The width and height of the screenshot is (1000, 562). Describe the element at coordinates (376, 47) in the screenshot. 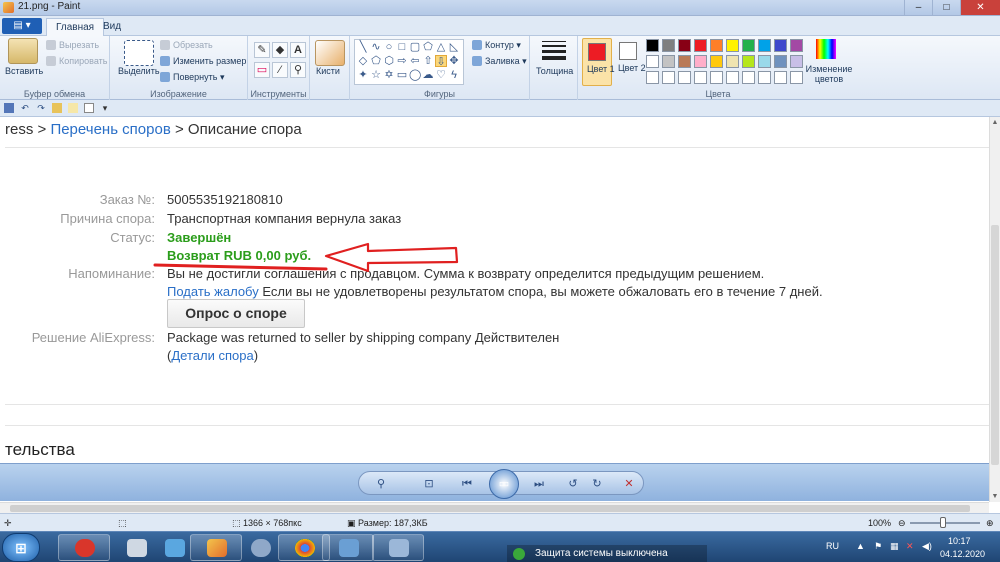

I see `curve-shape-icon: ∿` at that location.